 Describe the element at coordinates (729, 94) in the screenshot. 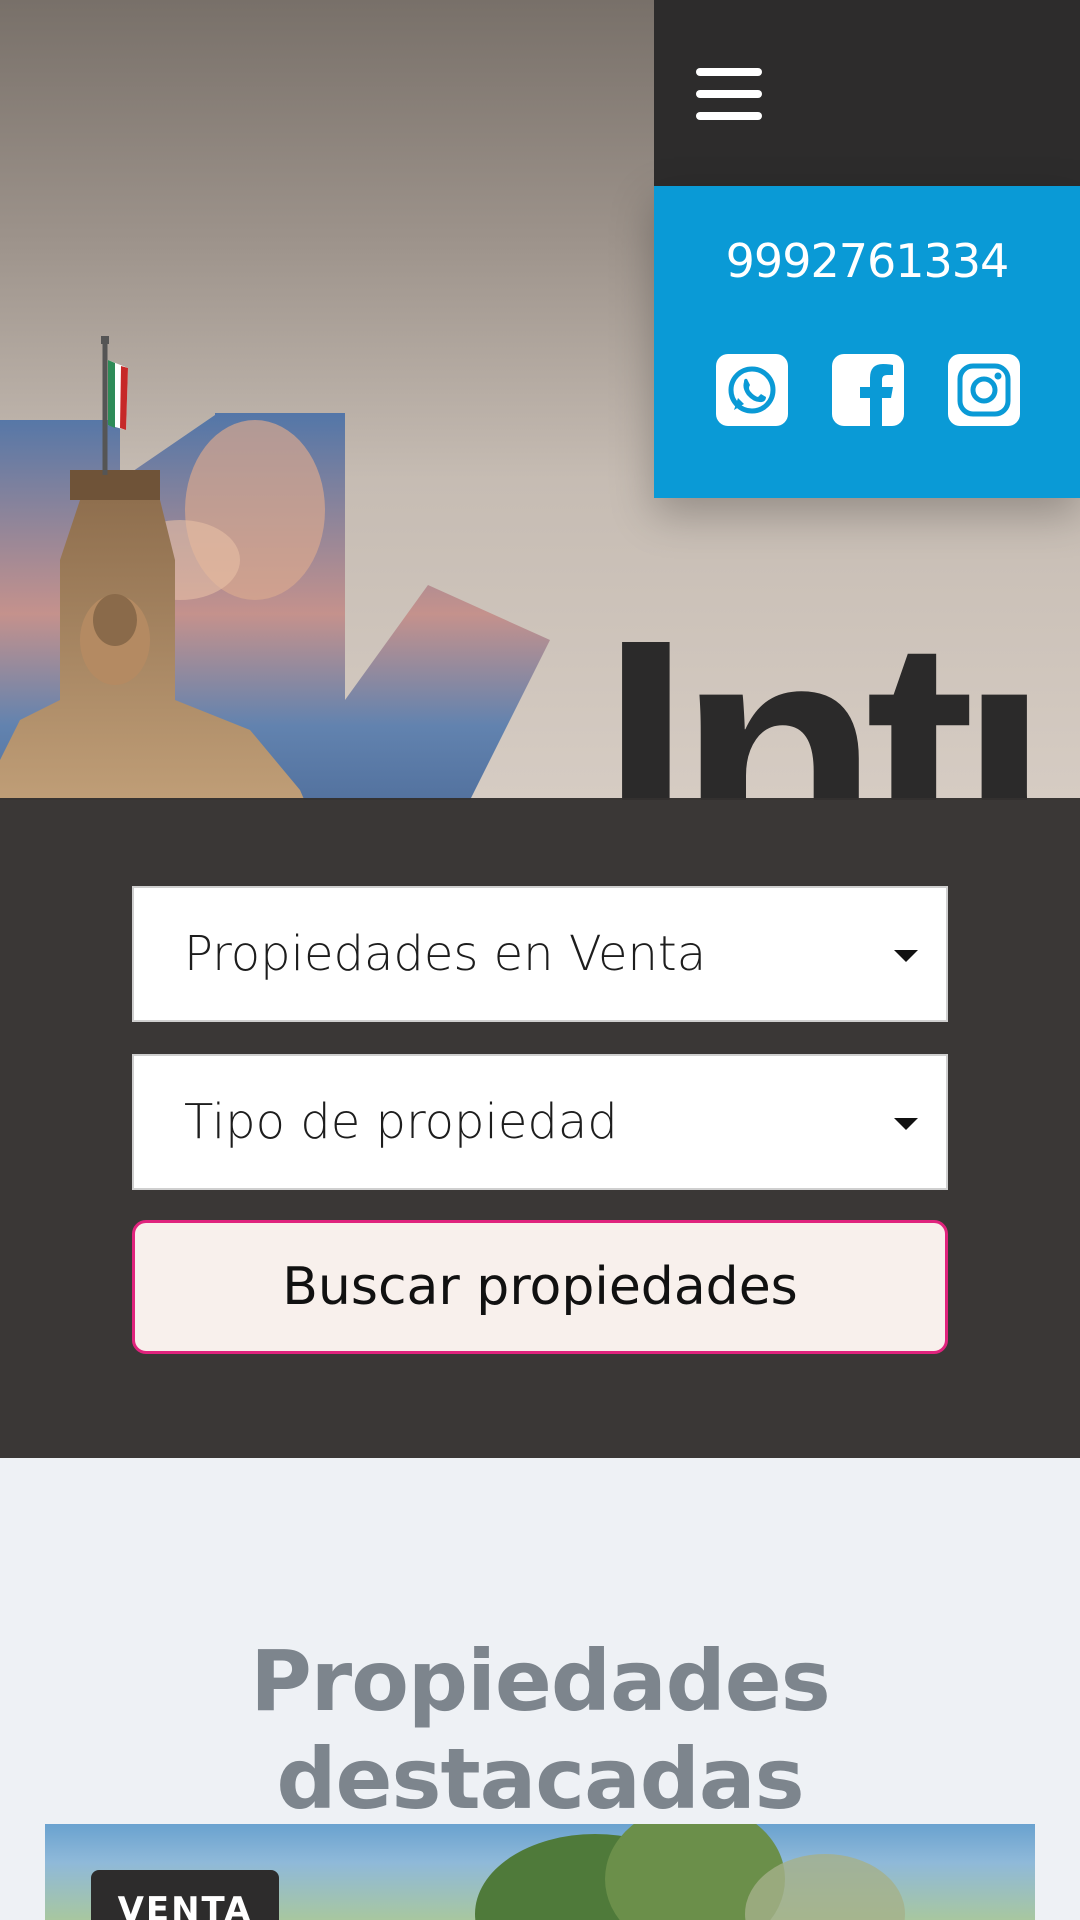

I see `hamburger-menu-icon` at that location.